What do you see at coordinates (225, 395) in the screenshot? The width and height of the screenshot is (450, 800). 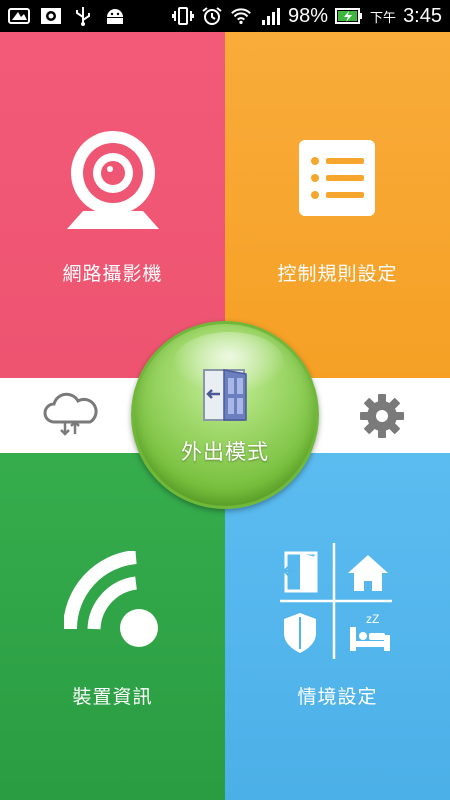 I see `door-exit-icon` at bounding box center [225, 395].